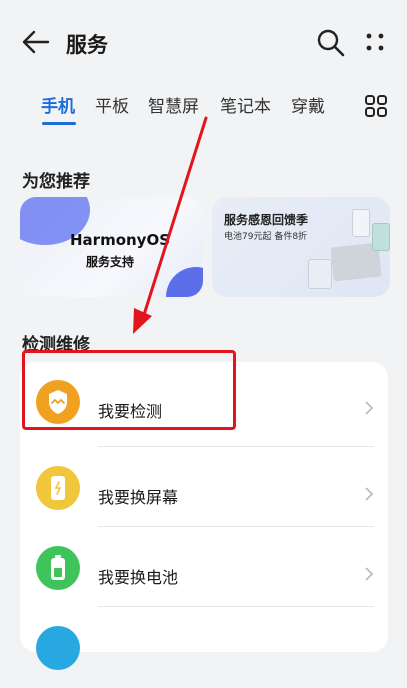 This screenshot has height=688, width=407. Describe the element at coordinates (301, 247) in the screenshot. I see `service-promo-banner: 服务感恩回馈季 电池79元起 备件8折` at that location.